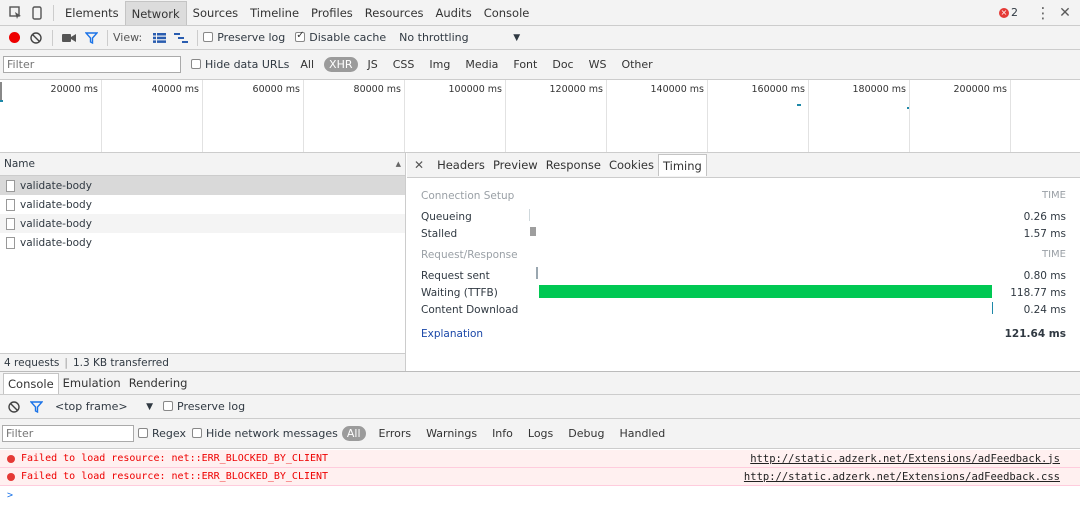 Image resolution: width=1080 pixels, height=506 pixels. What do you see at coordinates (586, 433) in the screenshot?
I see `level-debug: Debug` at bounding box center [586, 433].